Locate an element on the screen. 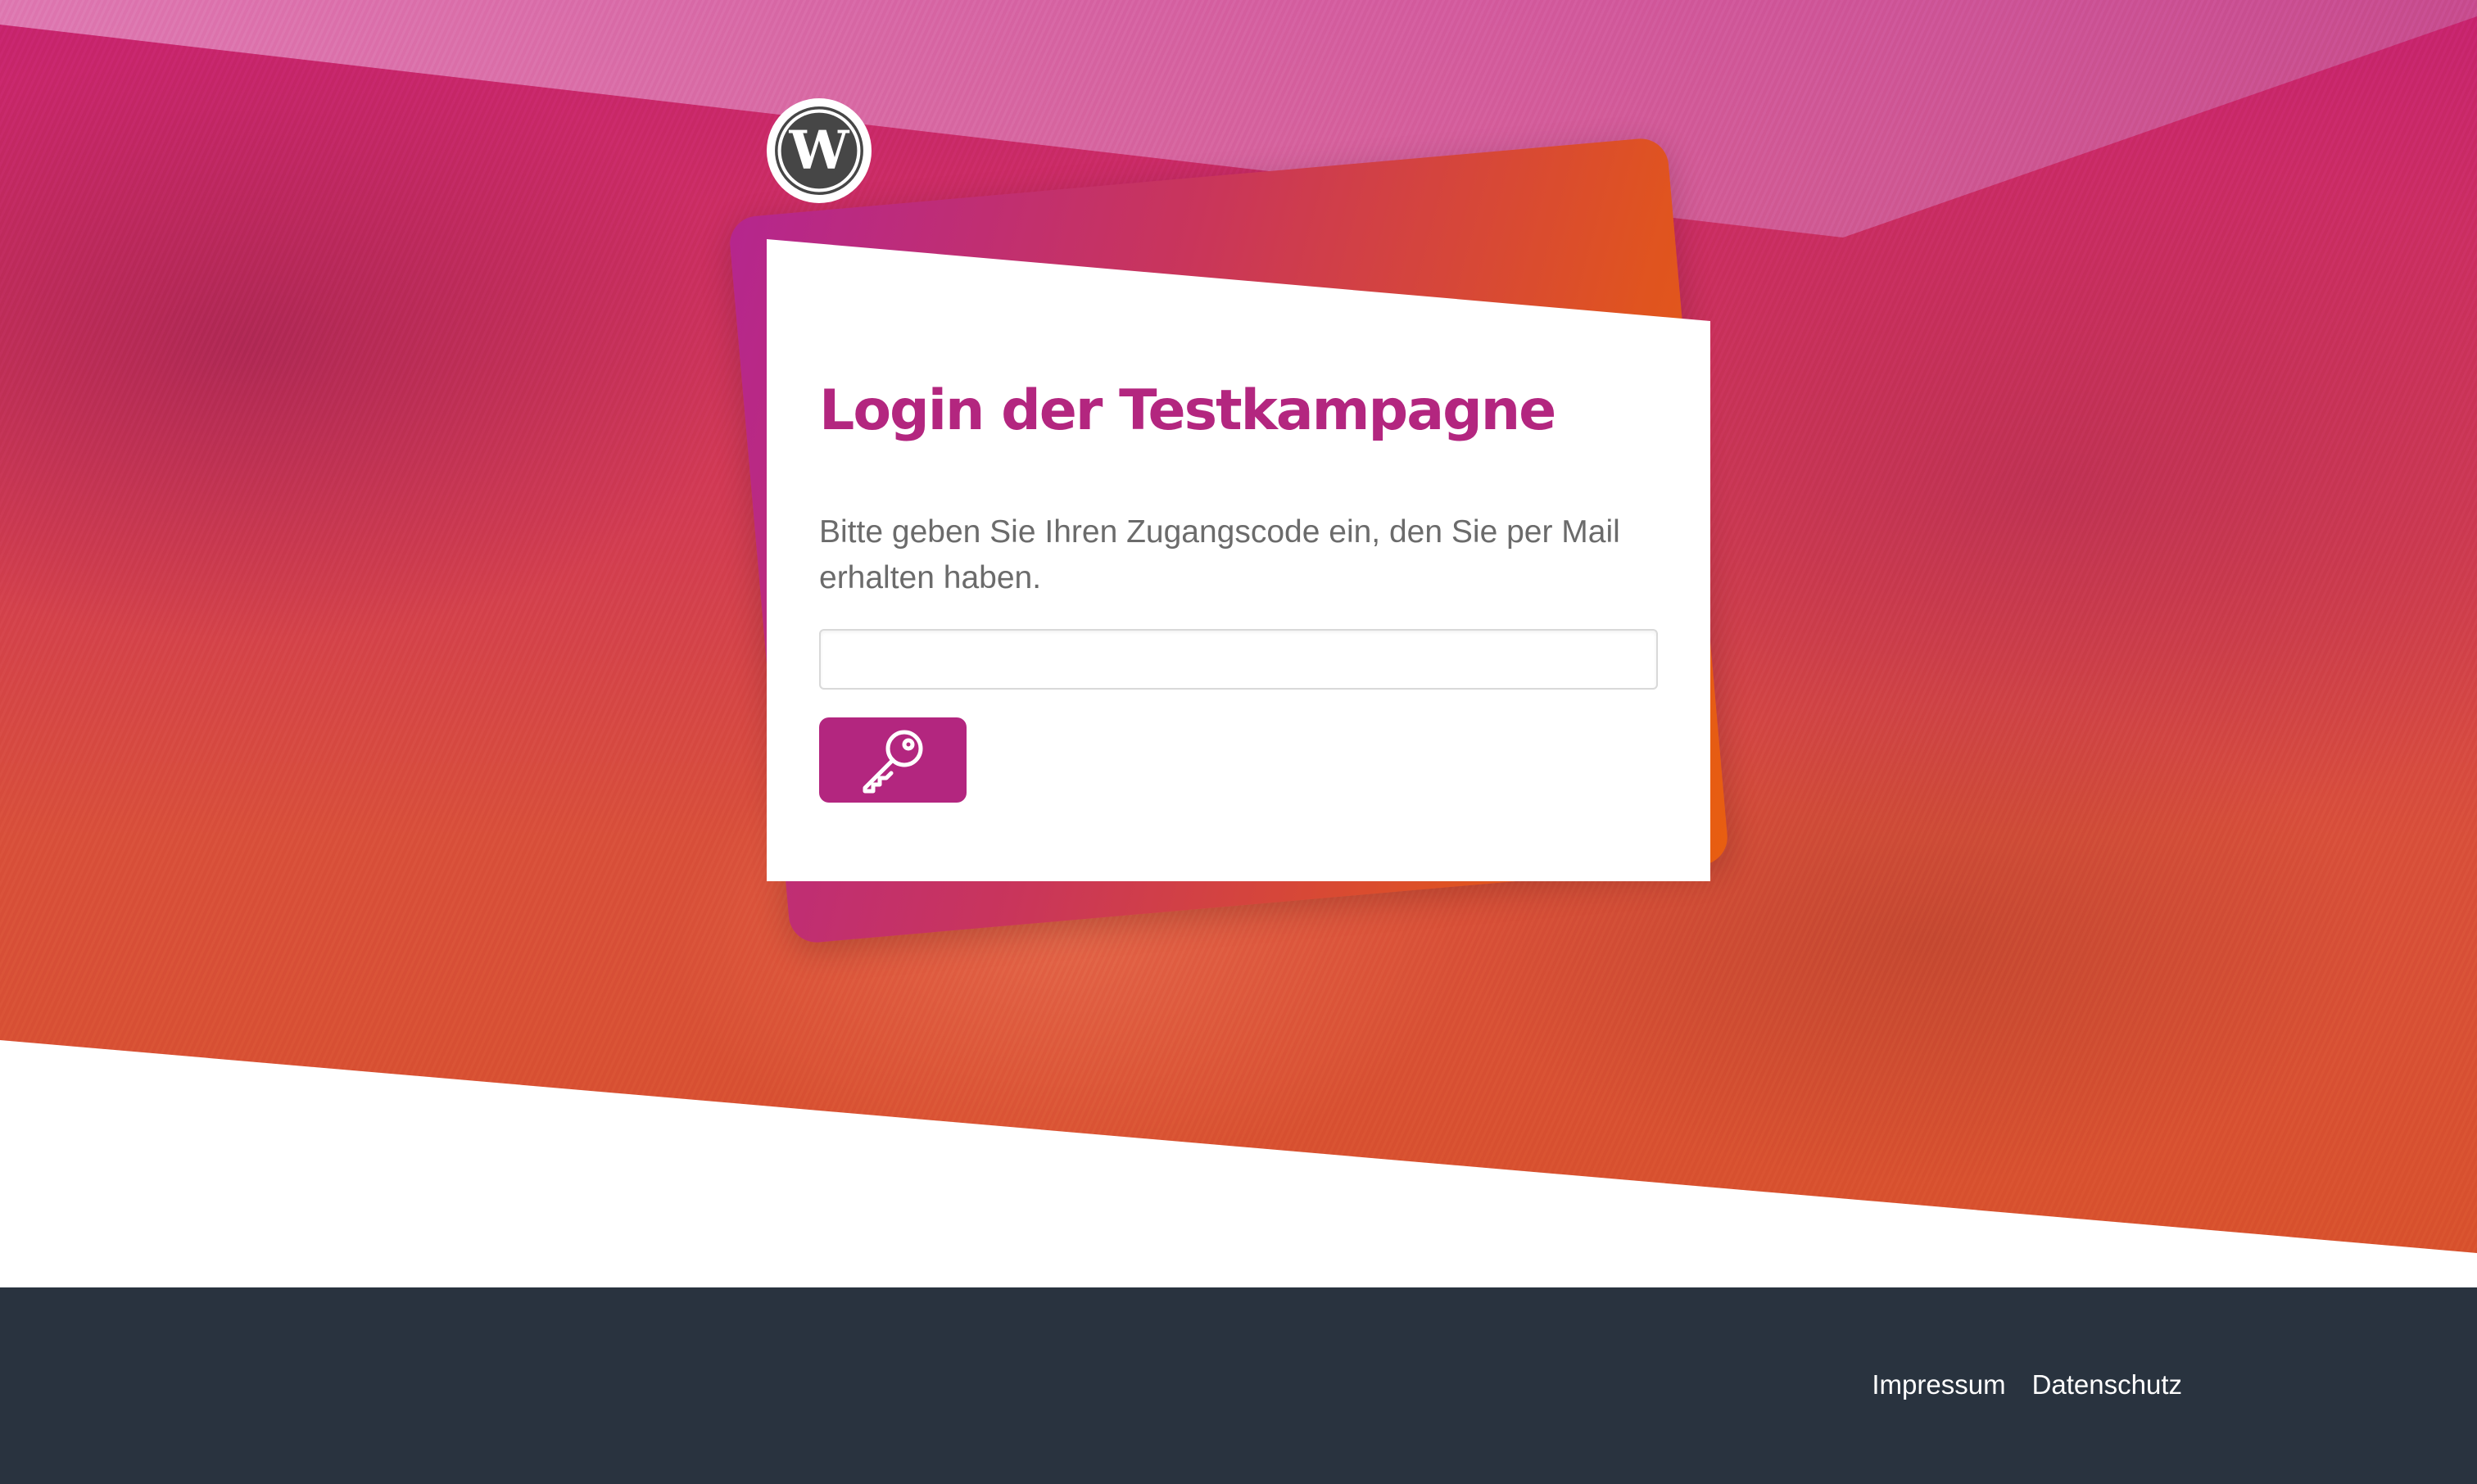  footer-nav: Impressum Datenschutz is located at coordinates (2027, 1384).